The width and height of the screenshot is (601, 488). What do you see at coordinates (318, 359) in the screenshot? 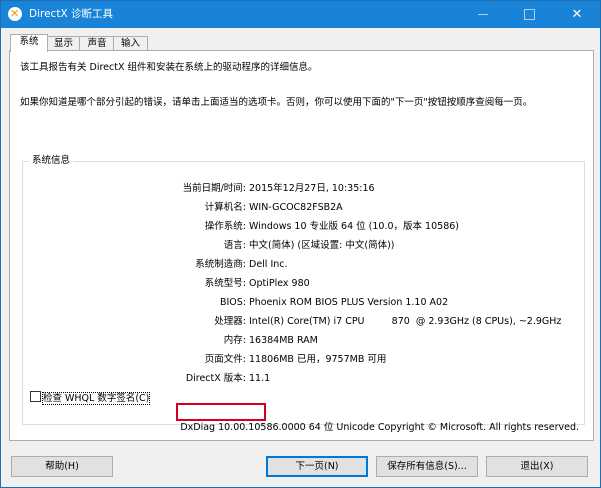
I see `info-value: 11806MB 已用，9757MB 可用` at bounding box center [318, 359].